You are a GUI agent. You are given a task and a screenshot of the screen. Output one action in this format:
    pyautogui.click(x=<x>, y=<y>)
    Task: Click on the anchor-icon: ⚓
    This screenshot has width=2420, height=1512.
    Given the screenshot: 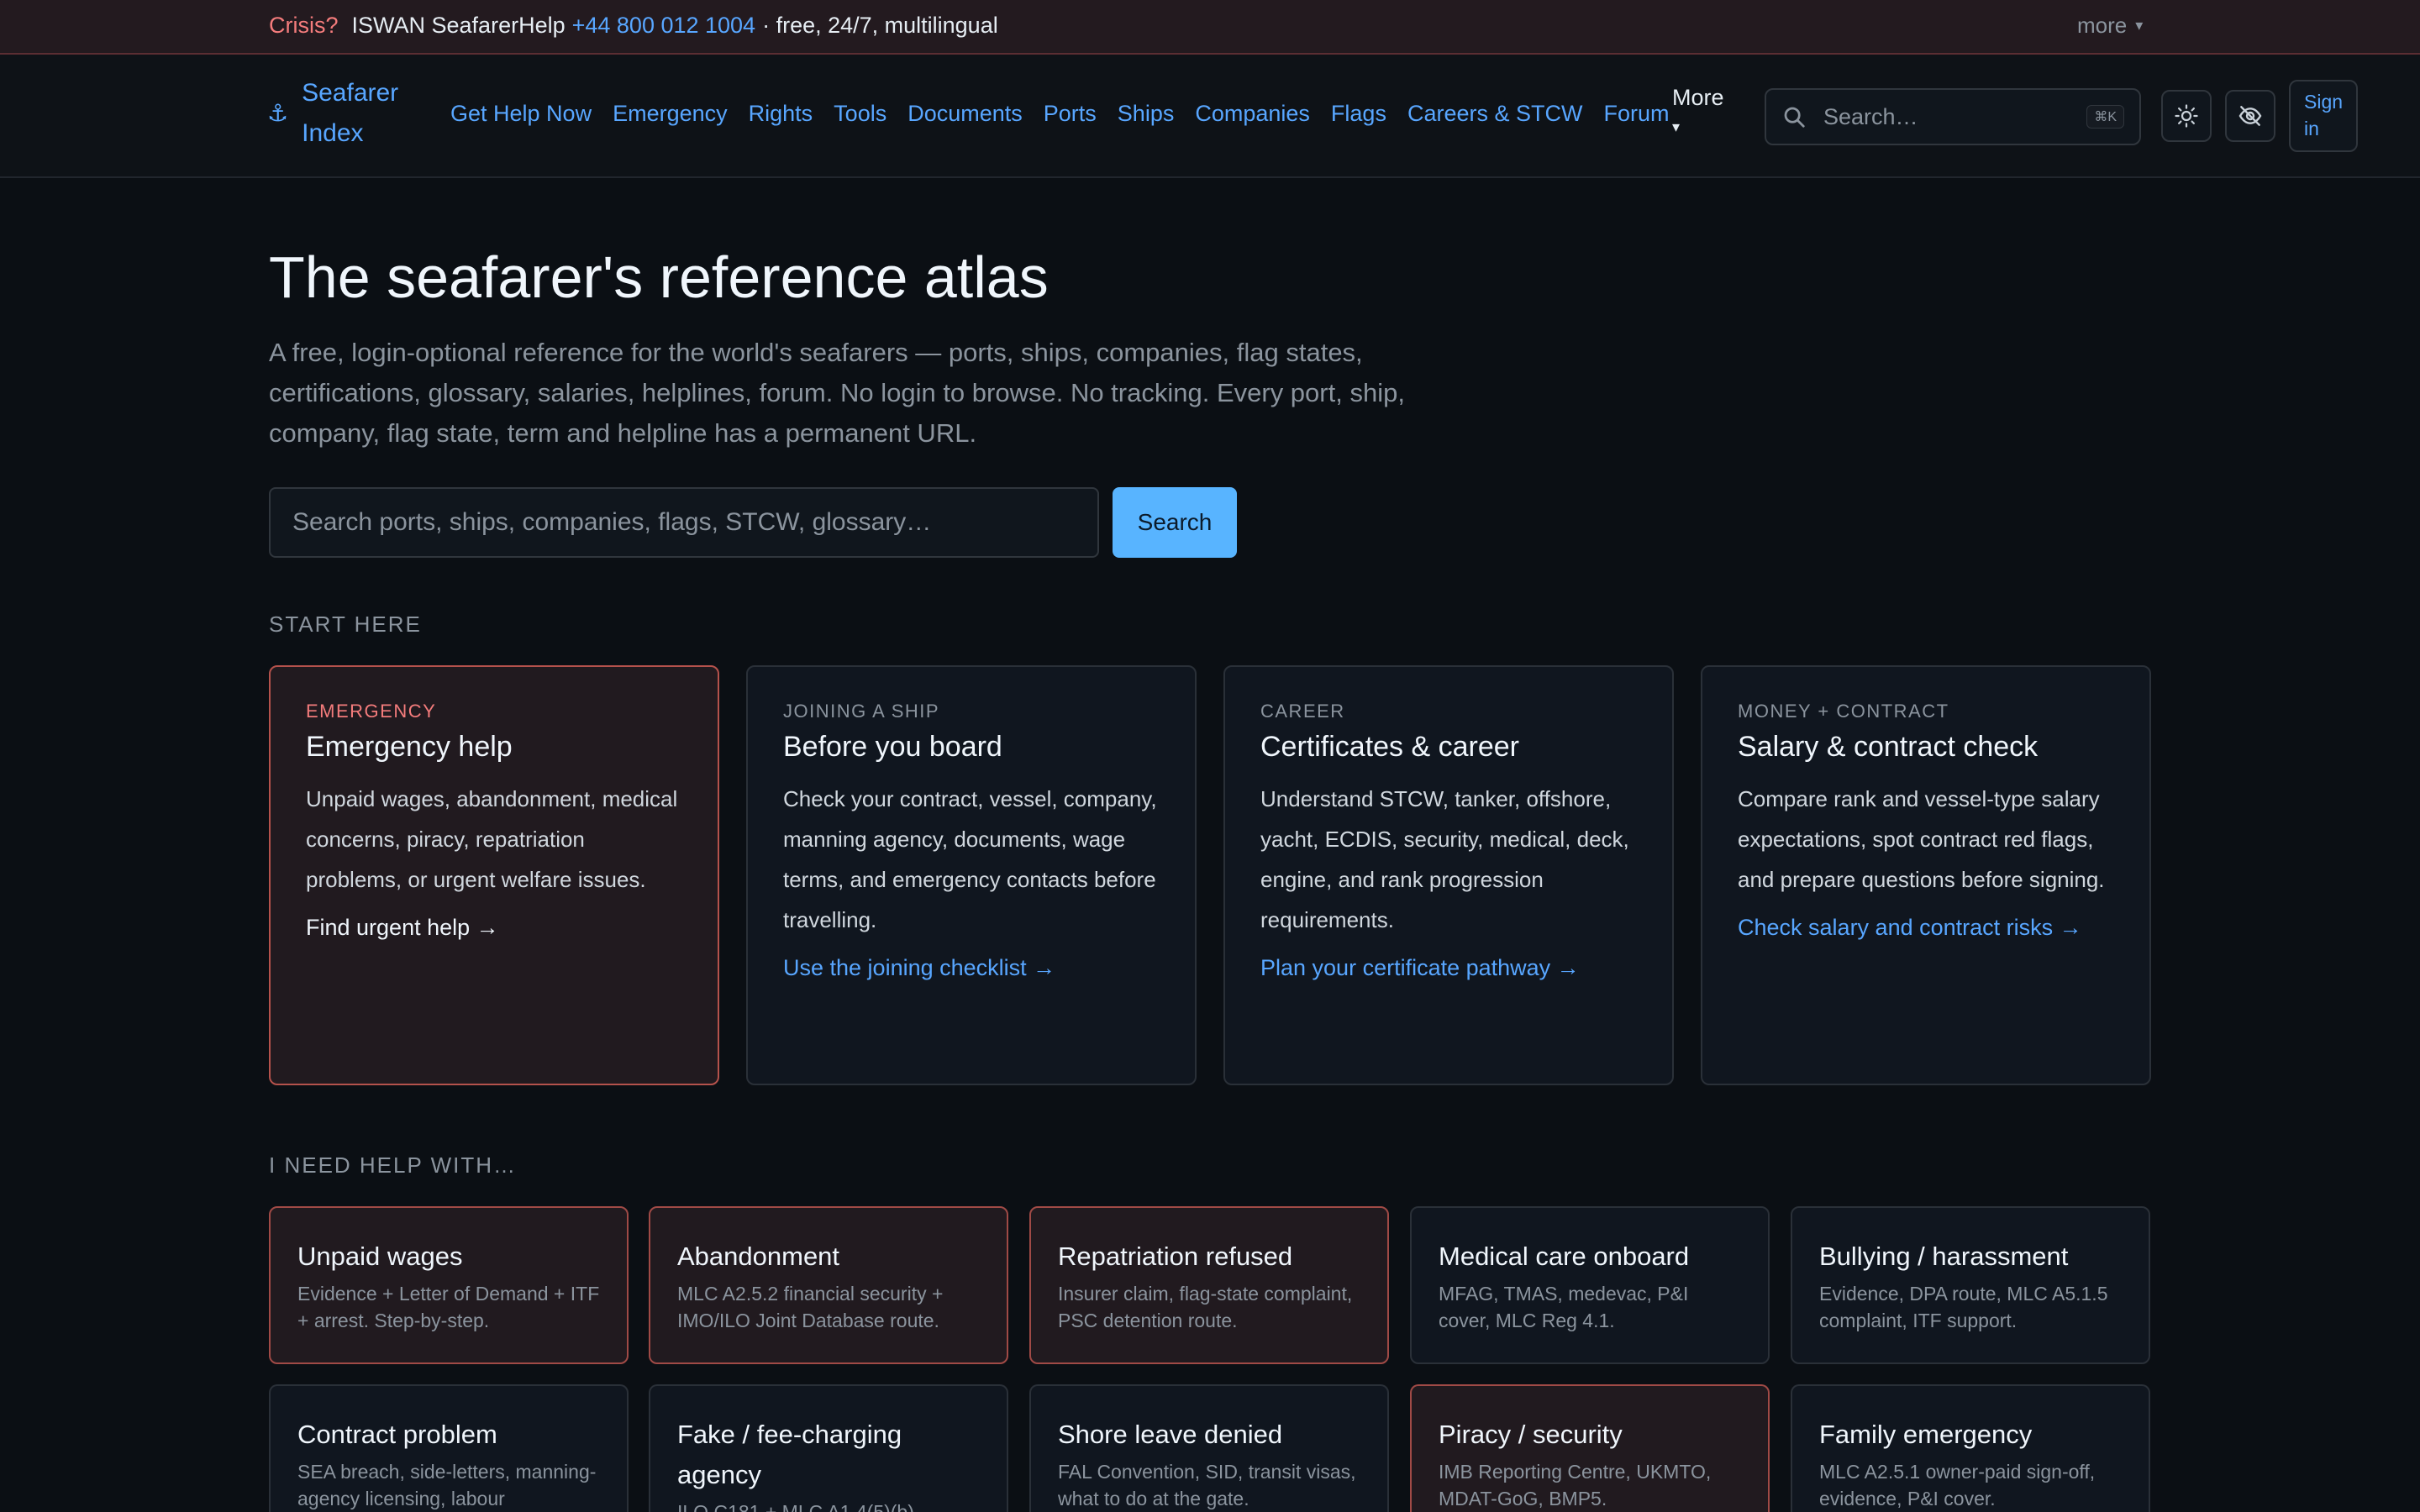 What is the action you would take?
    pyautogui.click(x=278, y=113)
    